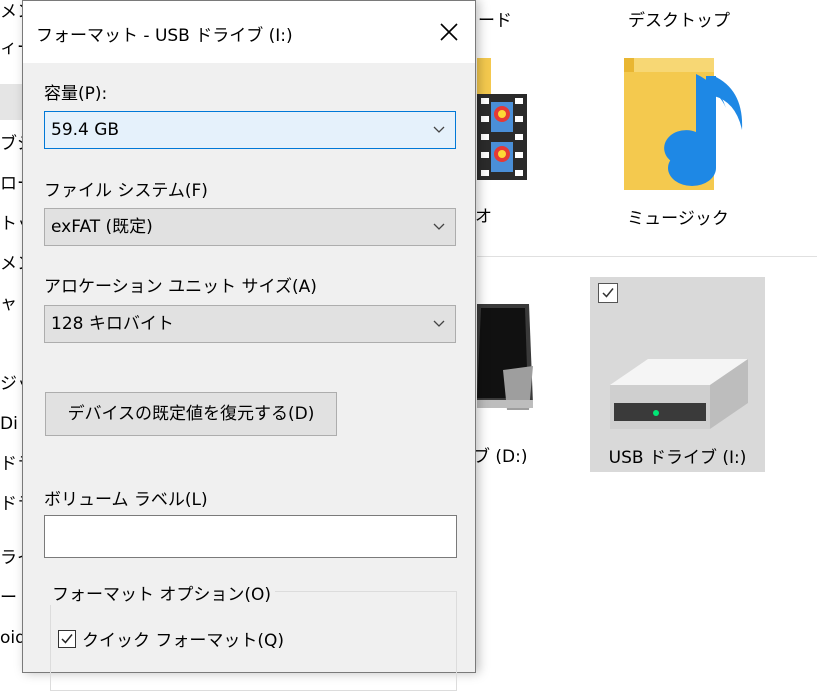 The image size is (817, 691). What do you see at coordinates (250, 130) in the screenshot?
I see `capacity-select: 59.4 GB` at bounding box center [250, 130].